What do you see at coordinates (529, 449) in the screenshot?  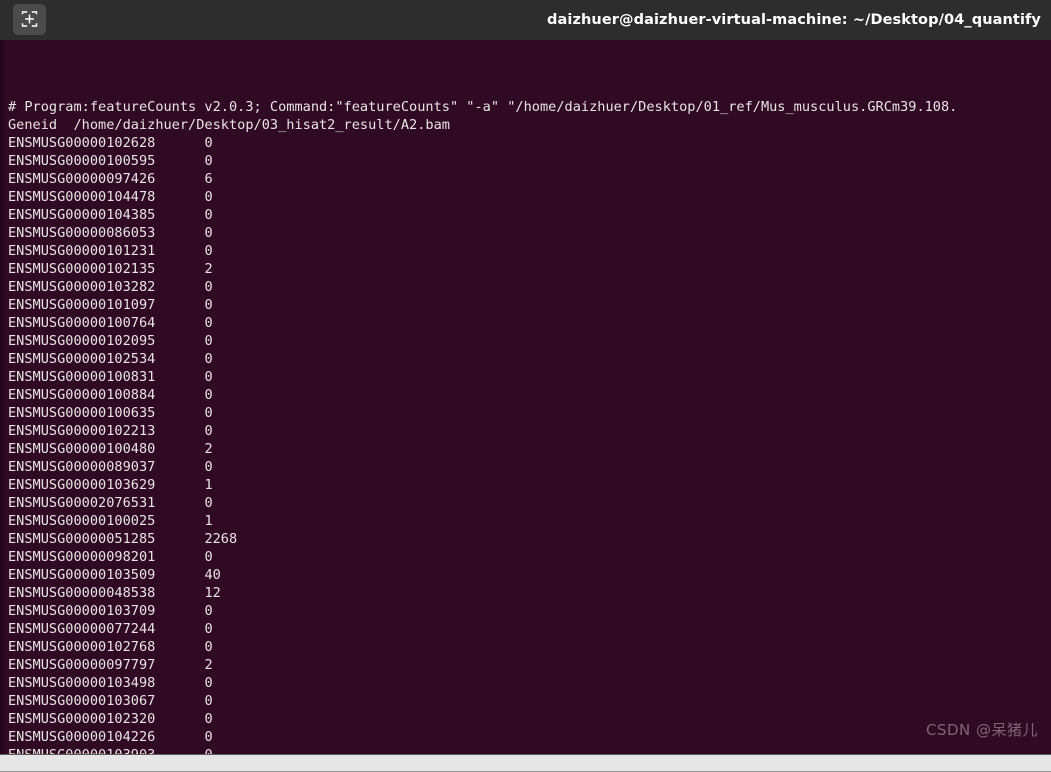 I see `gene-count-row: ENSMUSG00000100480 2` at bounding box center [529, 449].